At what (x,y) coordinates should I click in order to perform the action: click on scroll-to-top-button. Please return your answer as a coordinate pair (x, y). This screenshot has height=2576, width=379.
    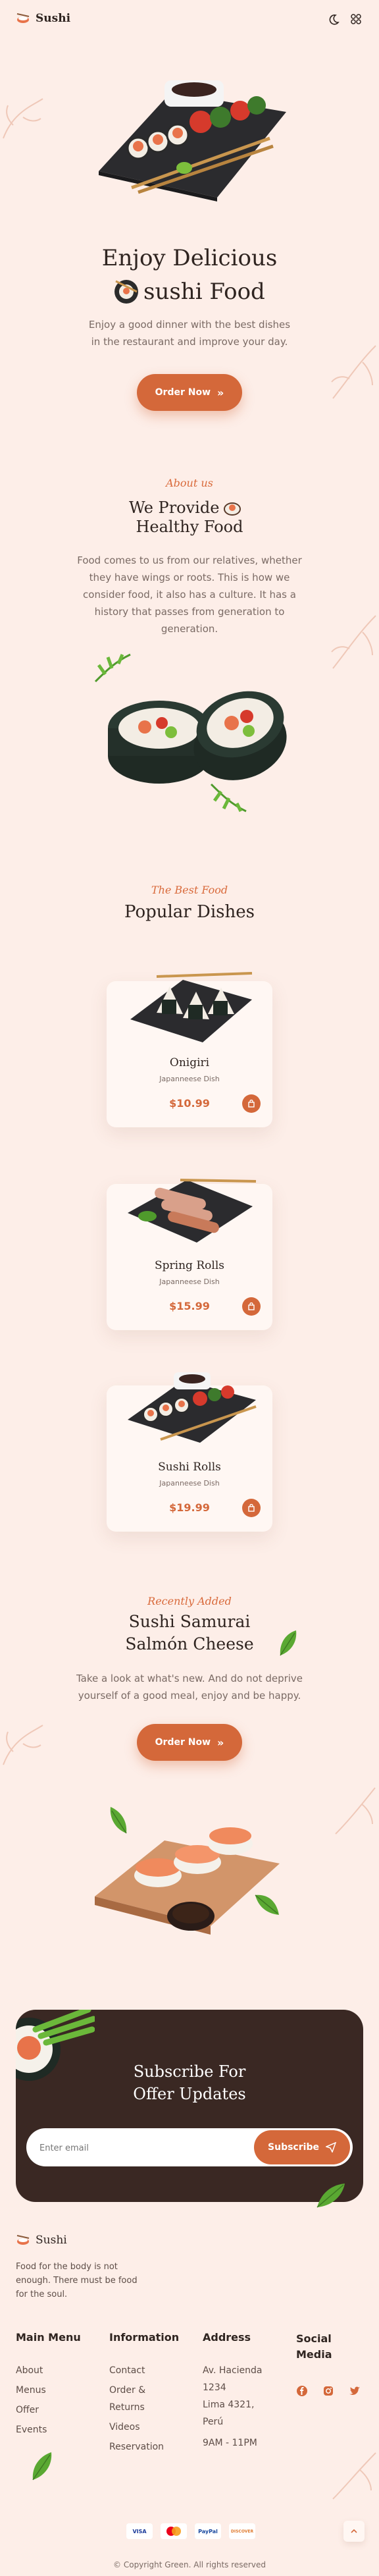
    Looking at the image, I should click on (354, 2531).